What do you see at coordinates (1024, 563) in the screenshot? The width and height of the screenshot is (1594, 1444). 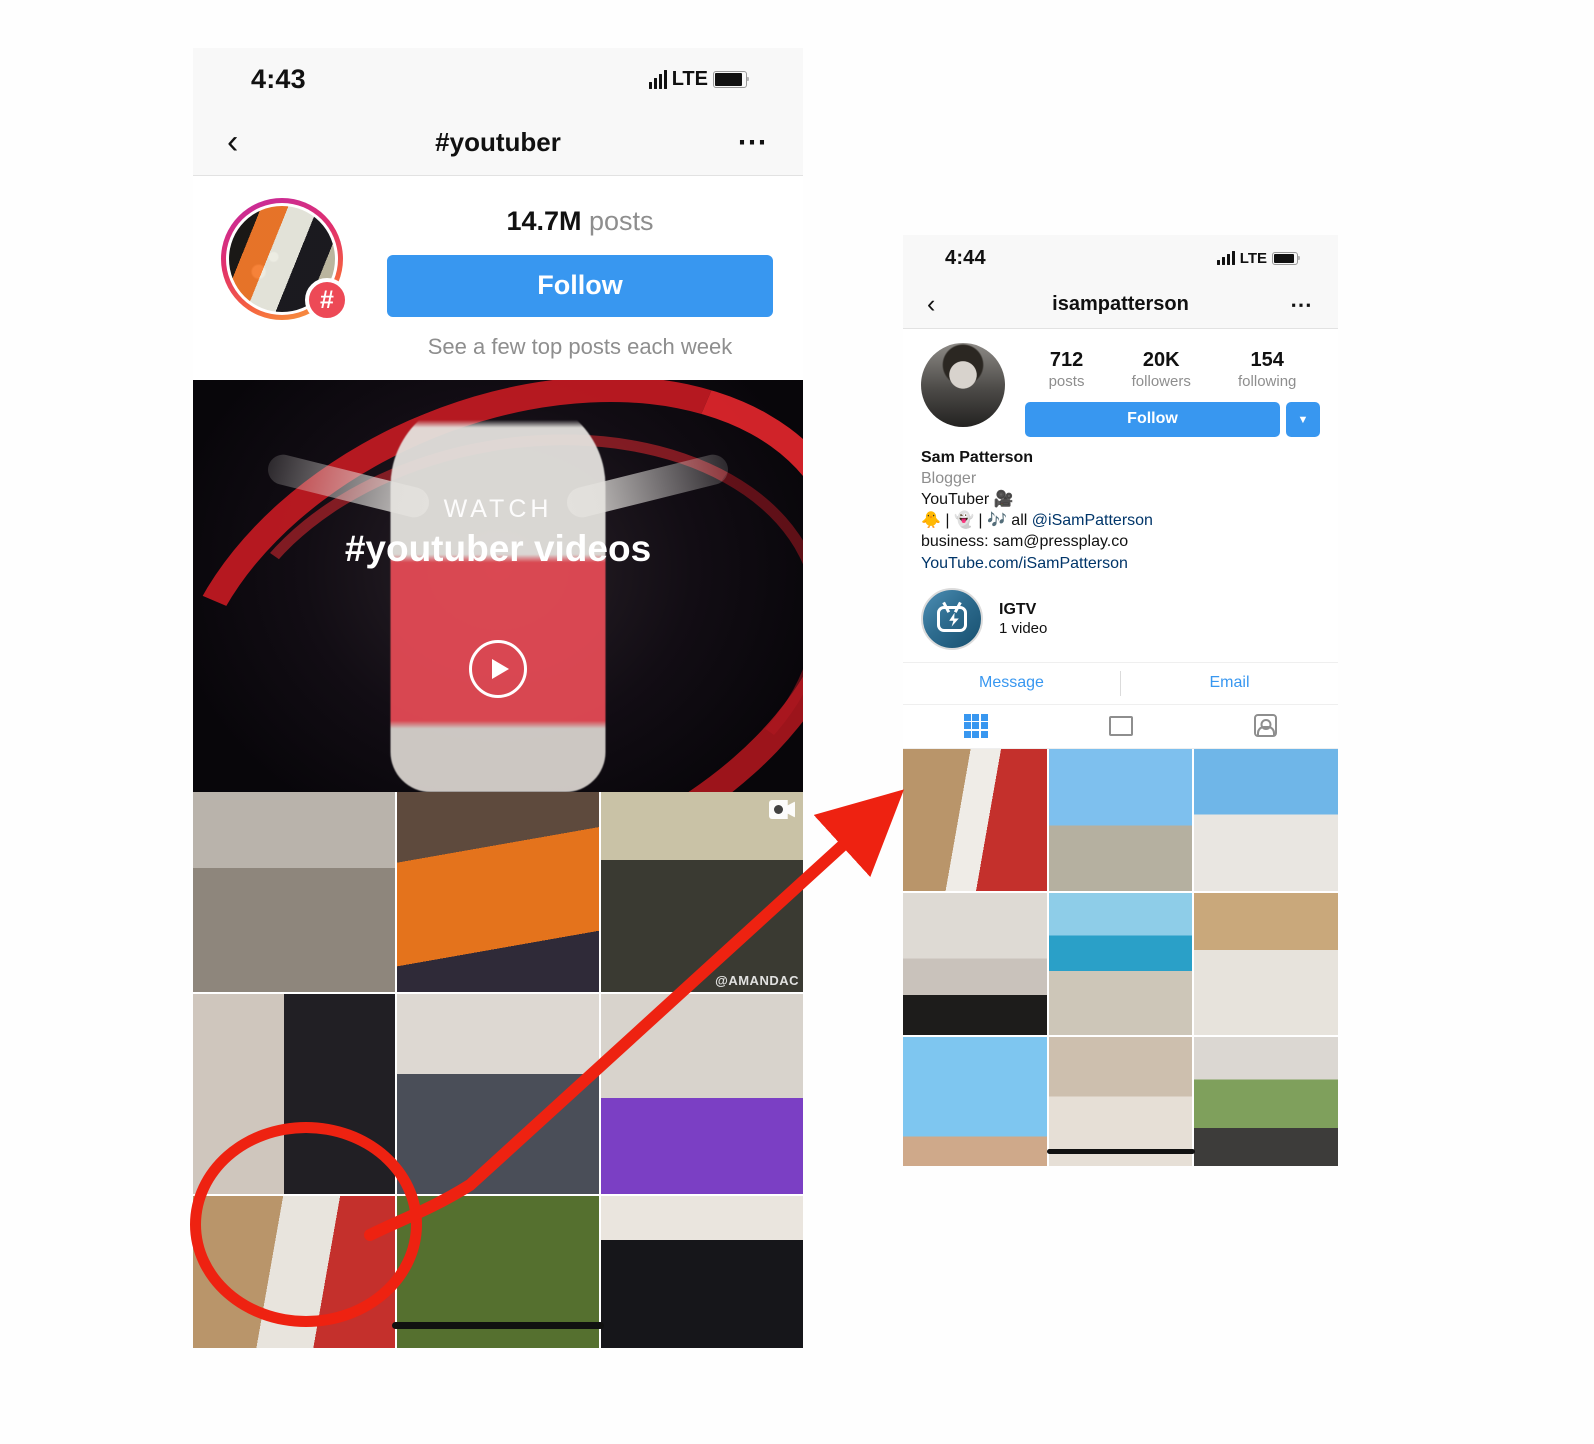 I see `bio-website-link: YouTube.com/iSamPatterson` at bounding box center [1024, 563].